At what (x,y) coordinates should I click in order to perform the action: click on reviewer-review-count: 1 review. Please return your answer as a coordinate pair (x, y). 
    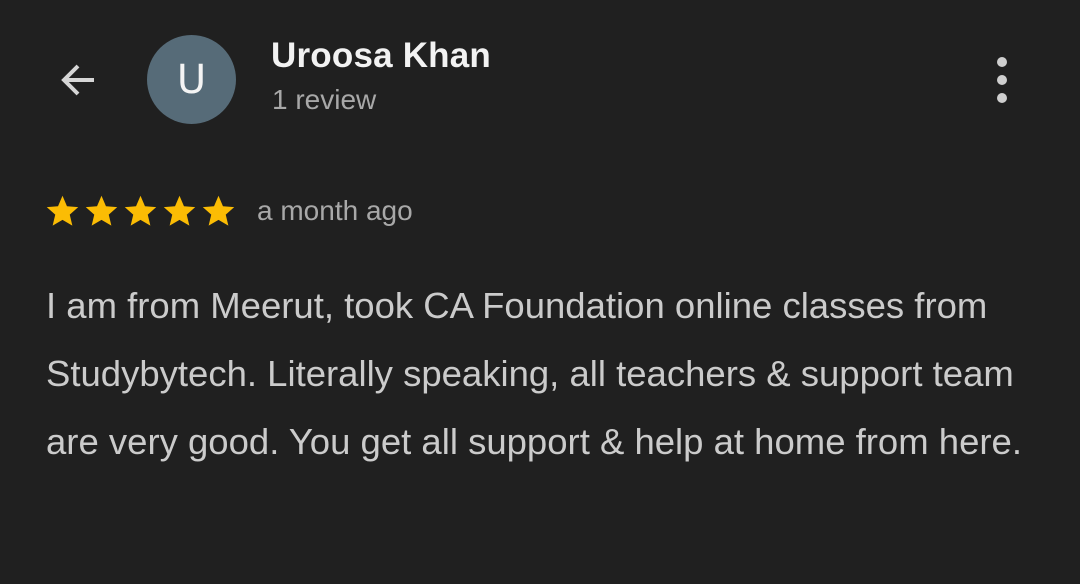
    Looking at the image, I should click on (324, 99).